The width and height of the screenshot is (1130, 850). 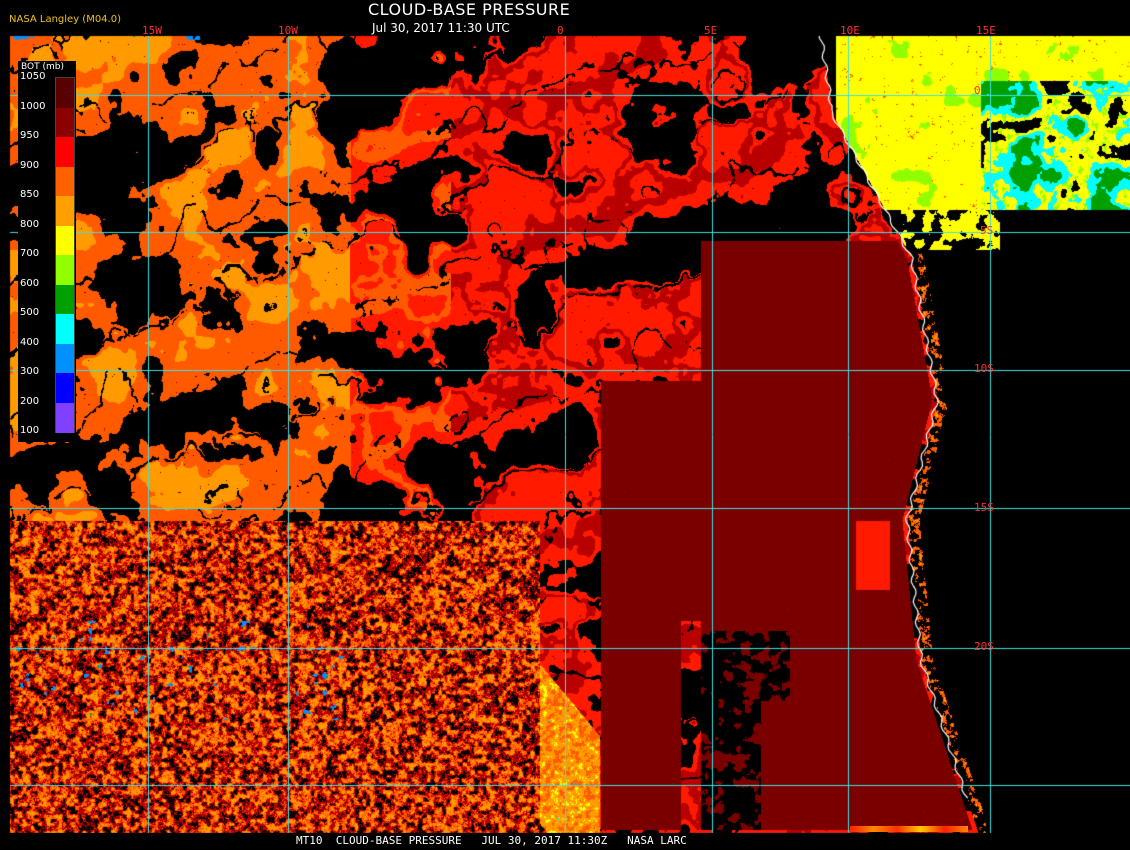 I want to click on lon-label-10e: 10E, so click(x=850, y=30).